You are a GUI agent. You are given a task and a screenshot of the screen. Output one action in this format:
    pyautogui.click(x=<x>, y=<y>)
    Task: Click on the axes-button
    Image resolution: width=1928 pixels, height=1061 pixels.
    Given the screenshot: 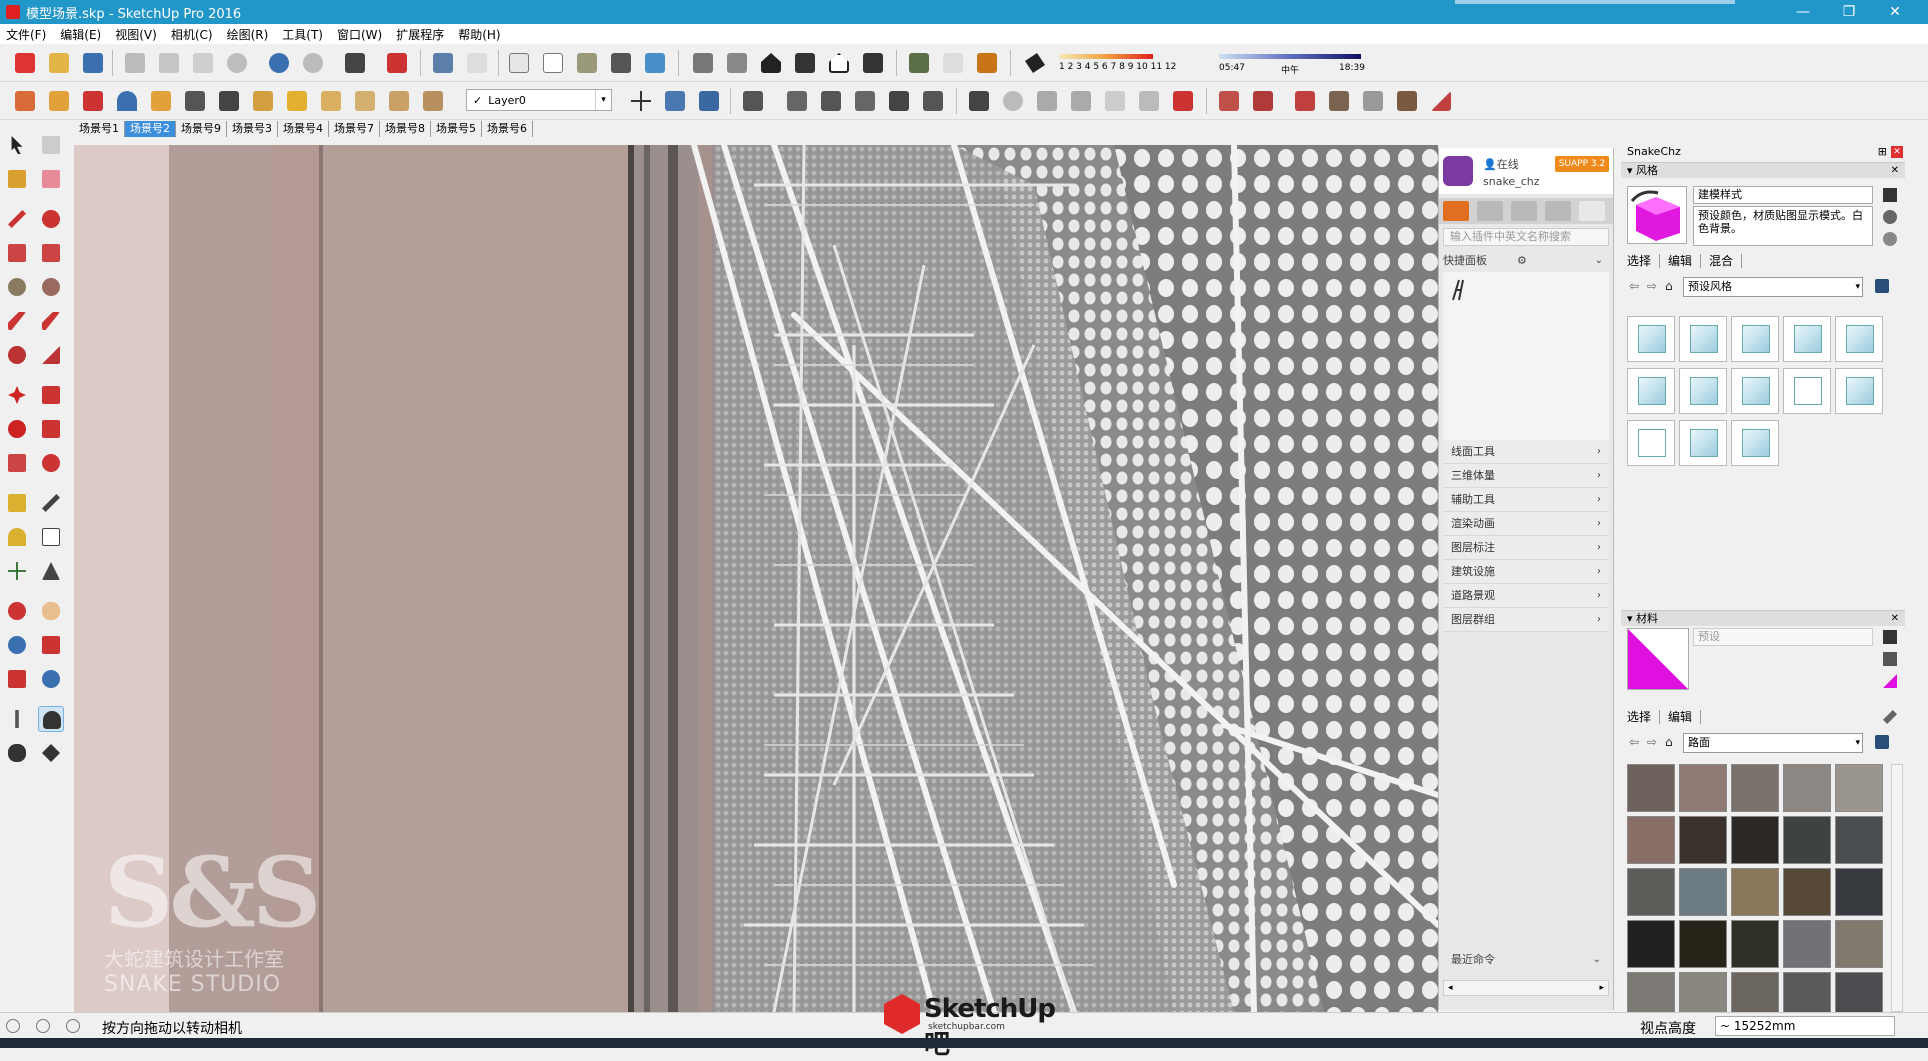 What is the action you would take?
    pyautogui.click(x=641, y=101)
    